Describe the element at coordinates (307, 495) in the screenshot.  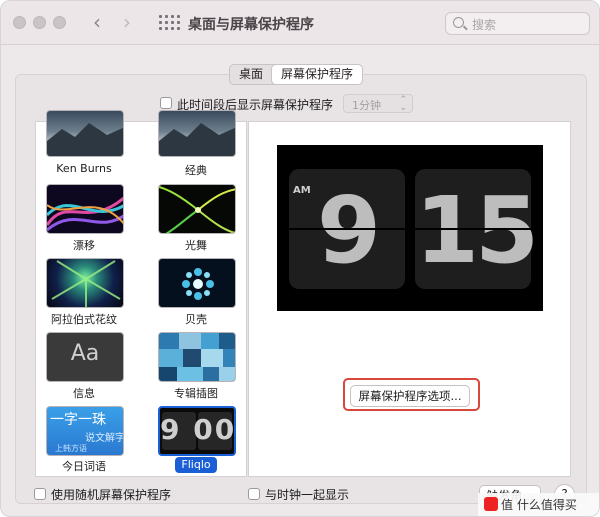
I see `show-with-clock-label: 与时钟一起显示` at that location.